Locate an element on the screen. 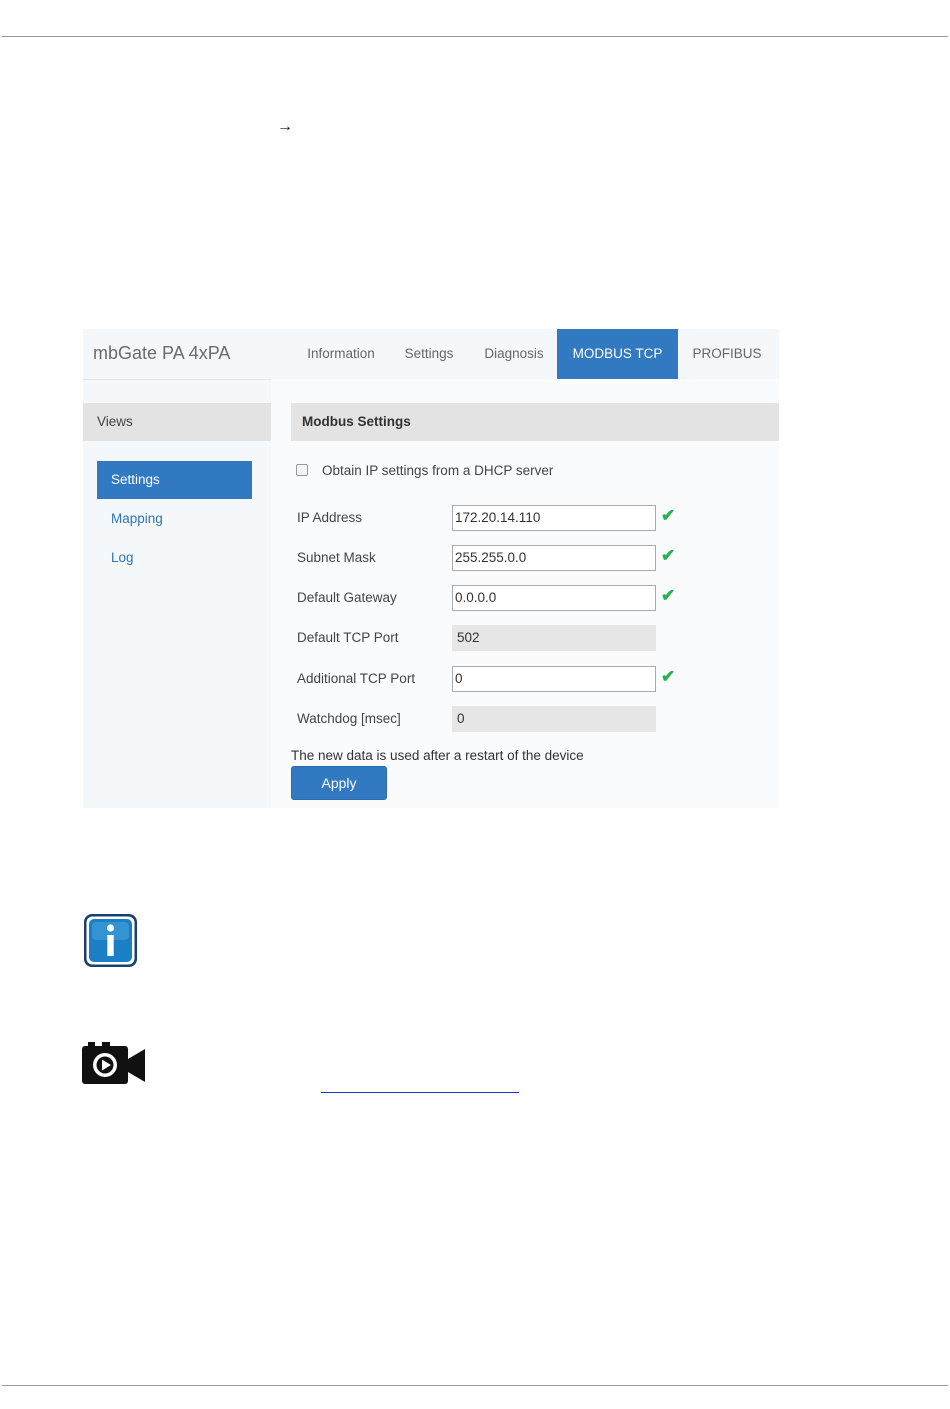 Image resolution: width=950 pixels, height=1409 pixels. tab-information: Information is located at coordinates (341, 354).